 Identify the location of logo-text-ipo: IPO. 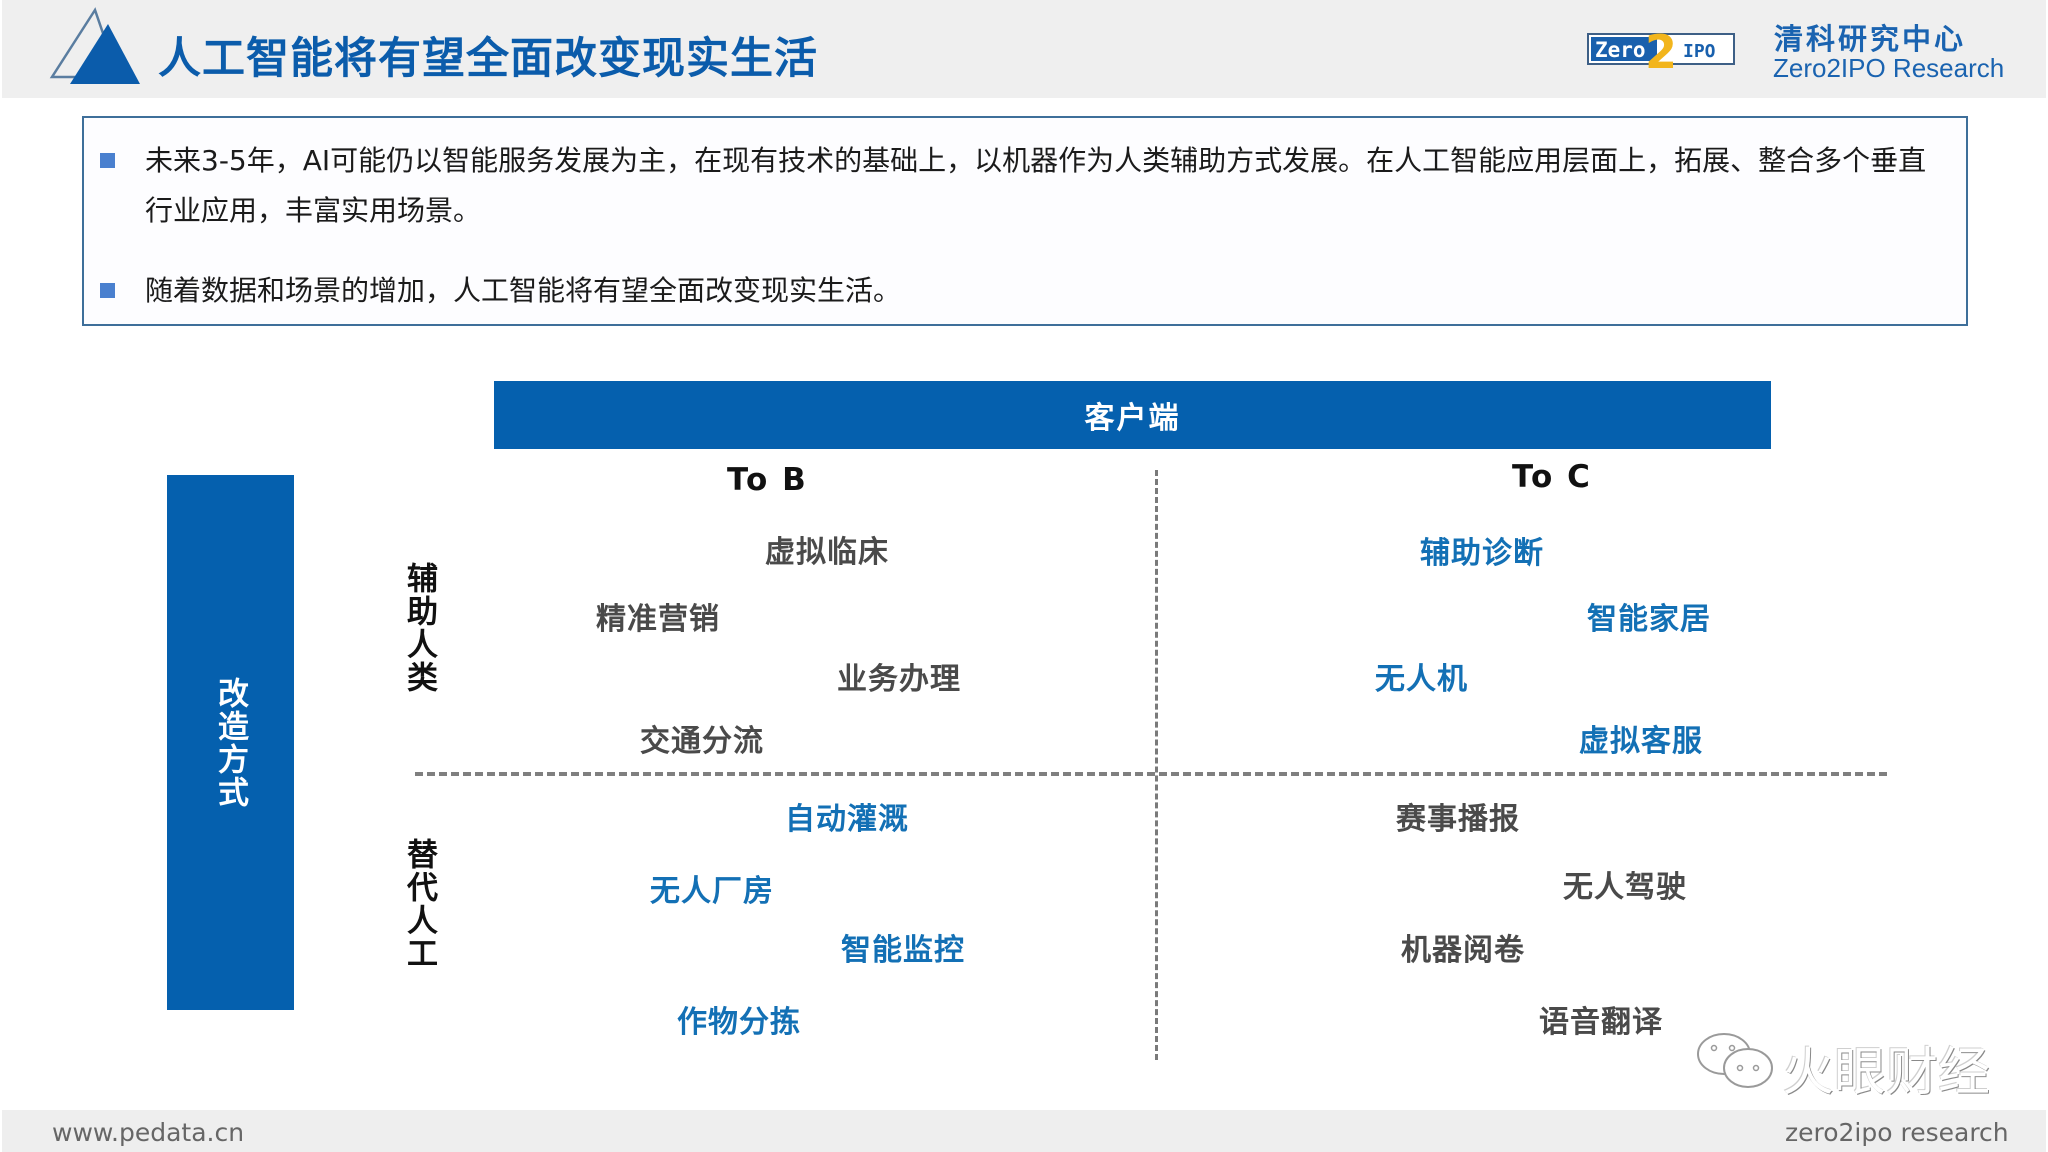
(1699, 51).